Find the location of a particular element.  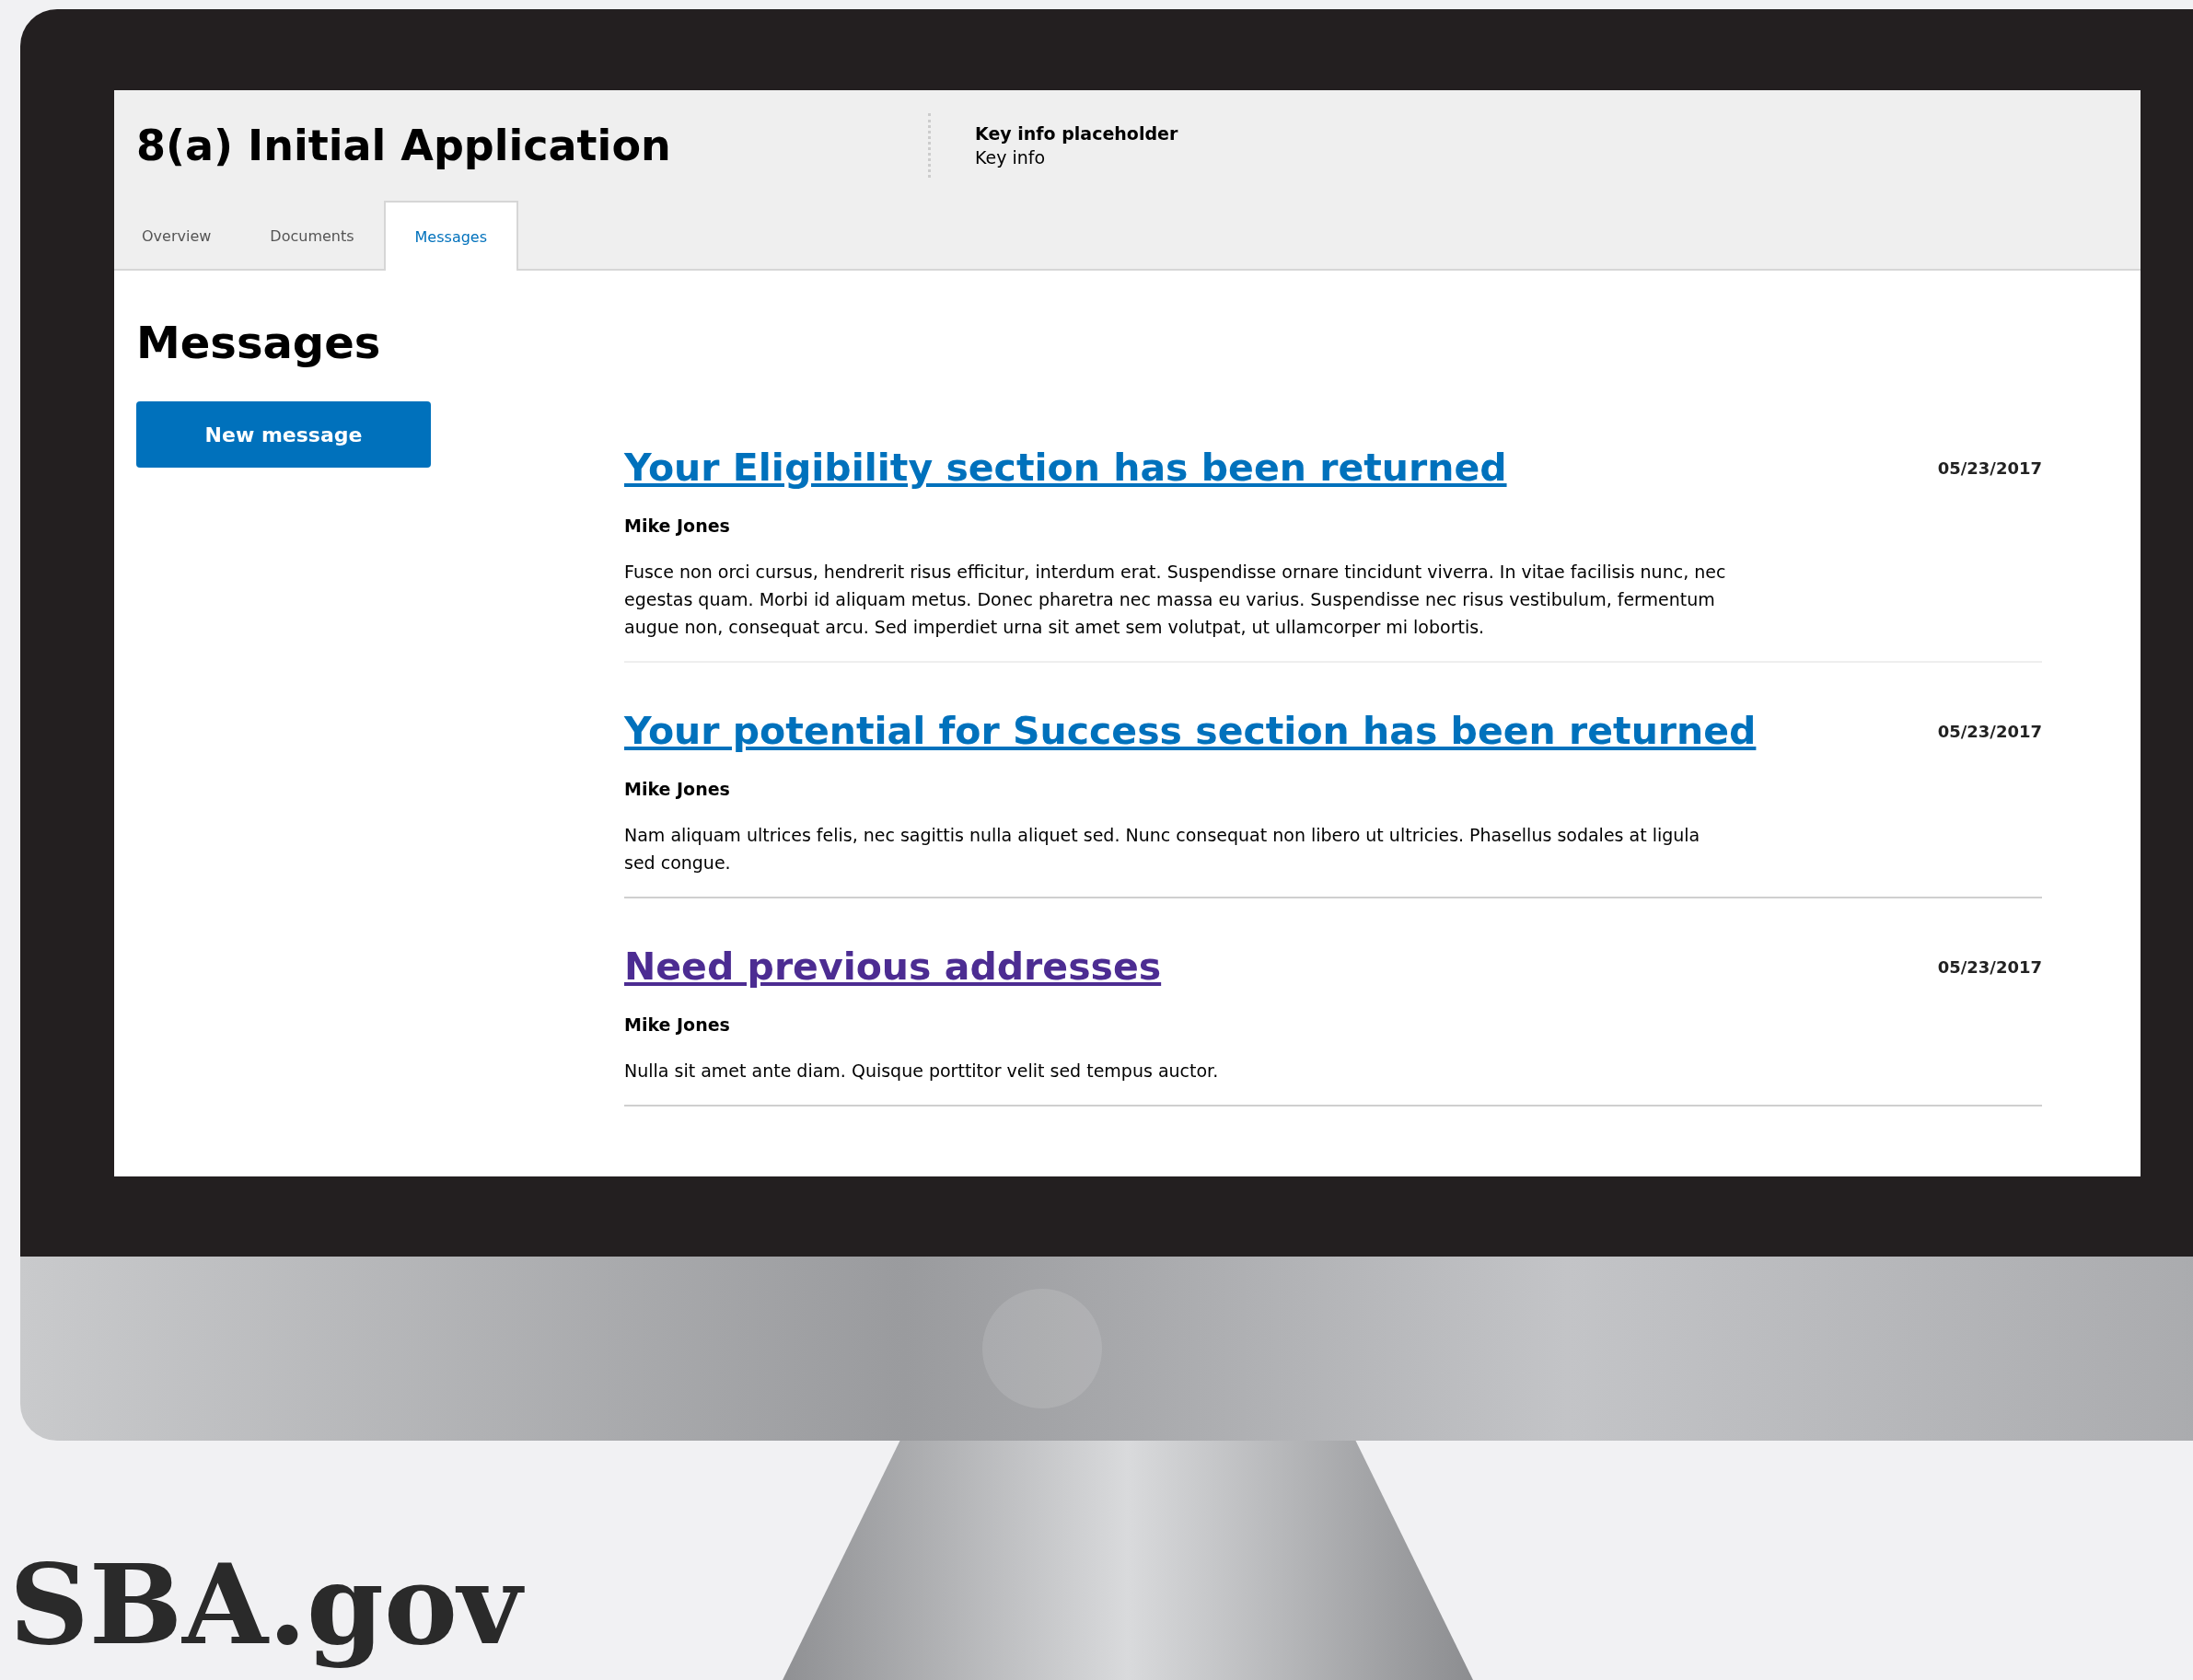

key-info-label: Key info placeholder is located at coordinates (1076, 133).